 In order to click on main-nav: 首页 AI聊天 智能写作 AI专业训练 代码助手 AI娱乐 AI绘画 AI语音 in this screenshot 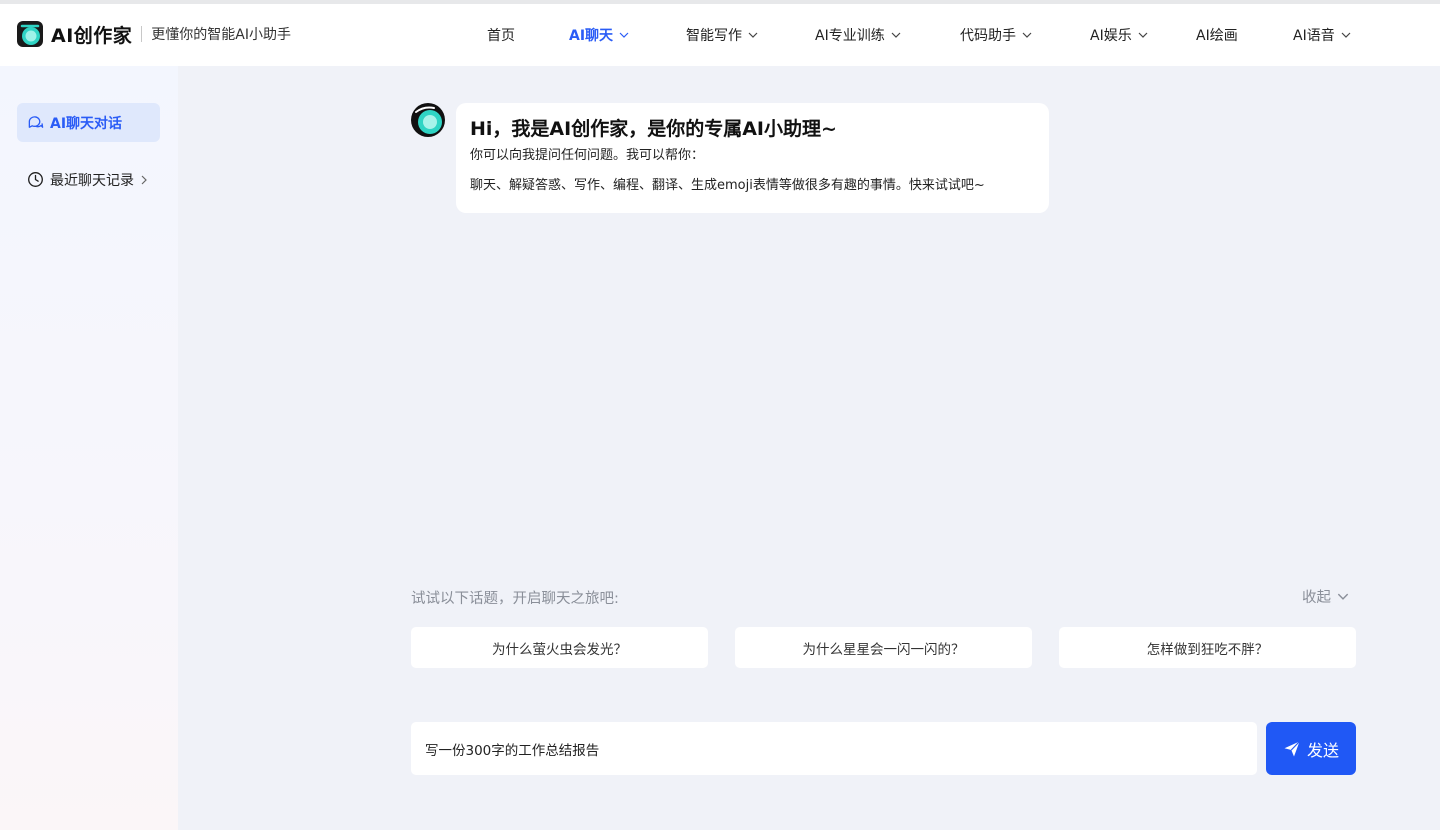, I will do `click(720, 35)`.